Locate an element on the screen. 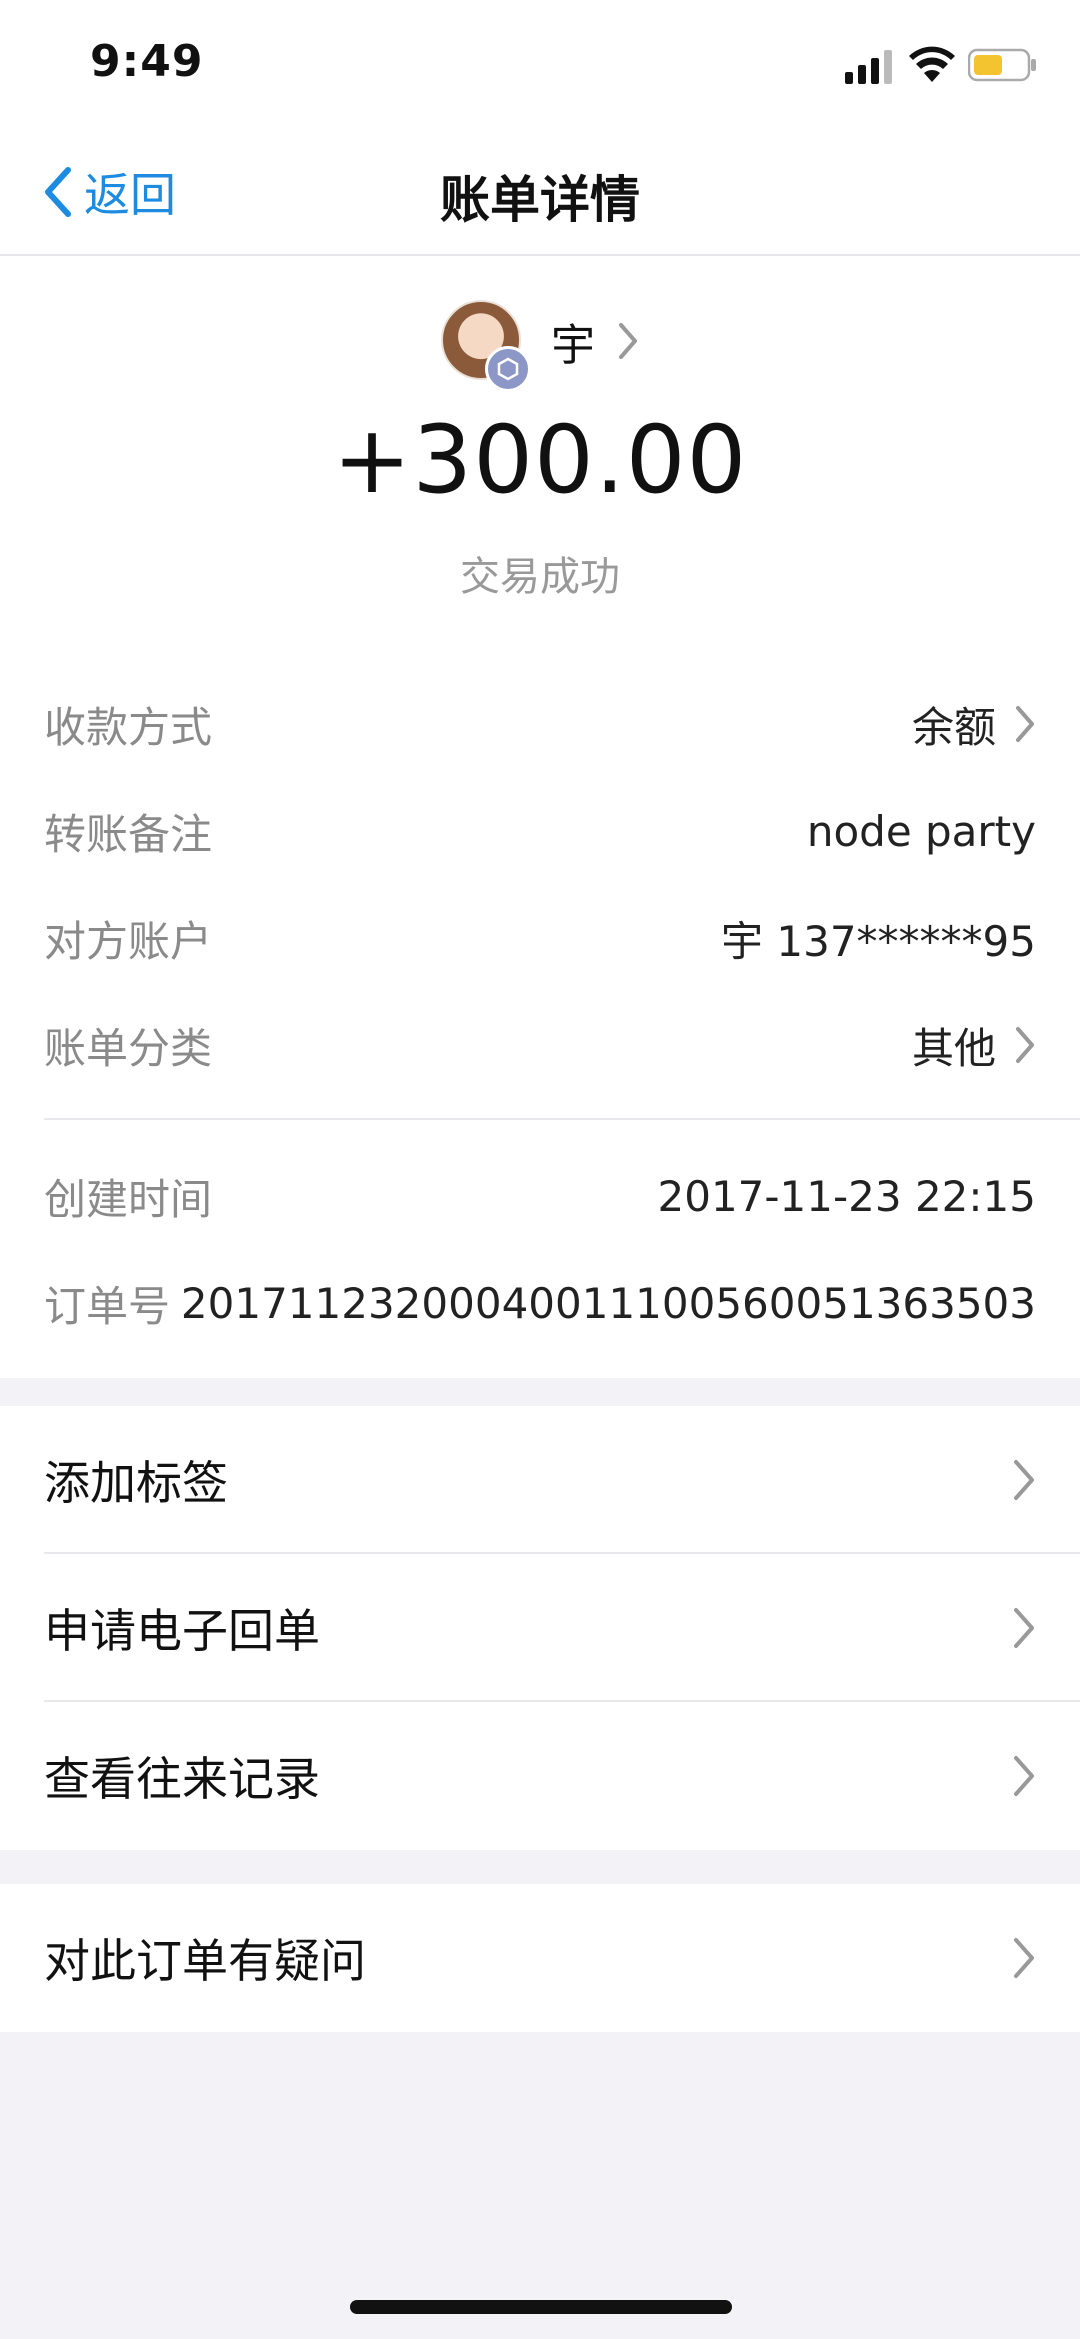  navigation-bar: 返回 账单详情 is located at coordinates (540, 193).